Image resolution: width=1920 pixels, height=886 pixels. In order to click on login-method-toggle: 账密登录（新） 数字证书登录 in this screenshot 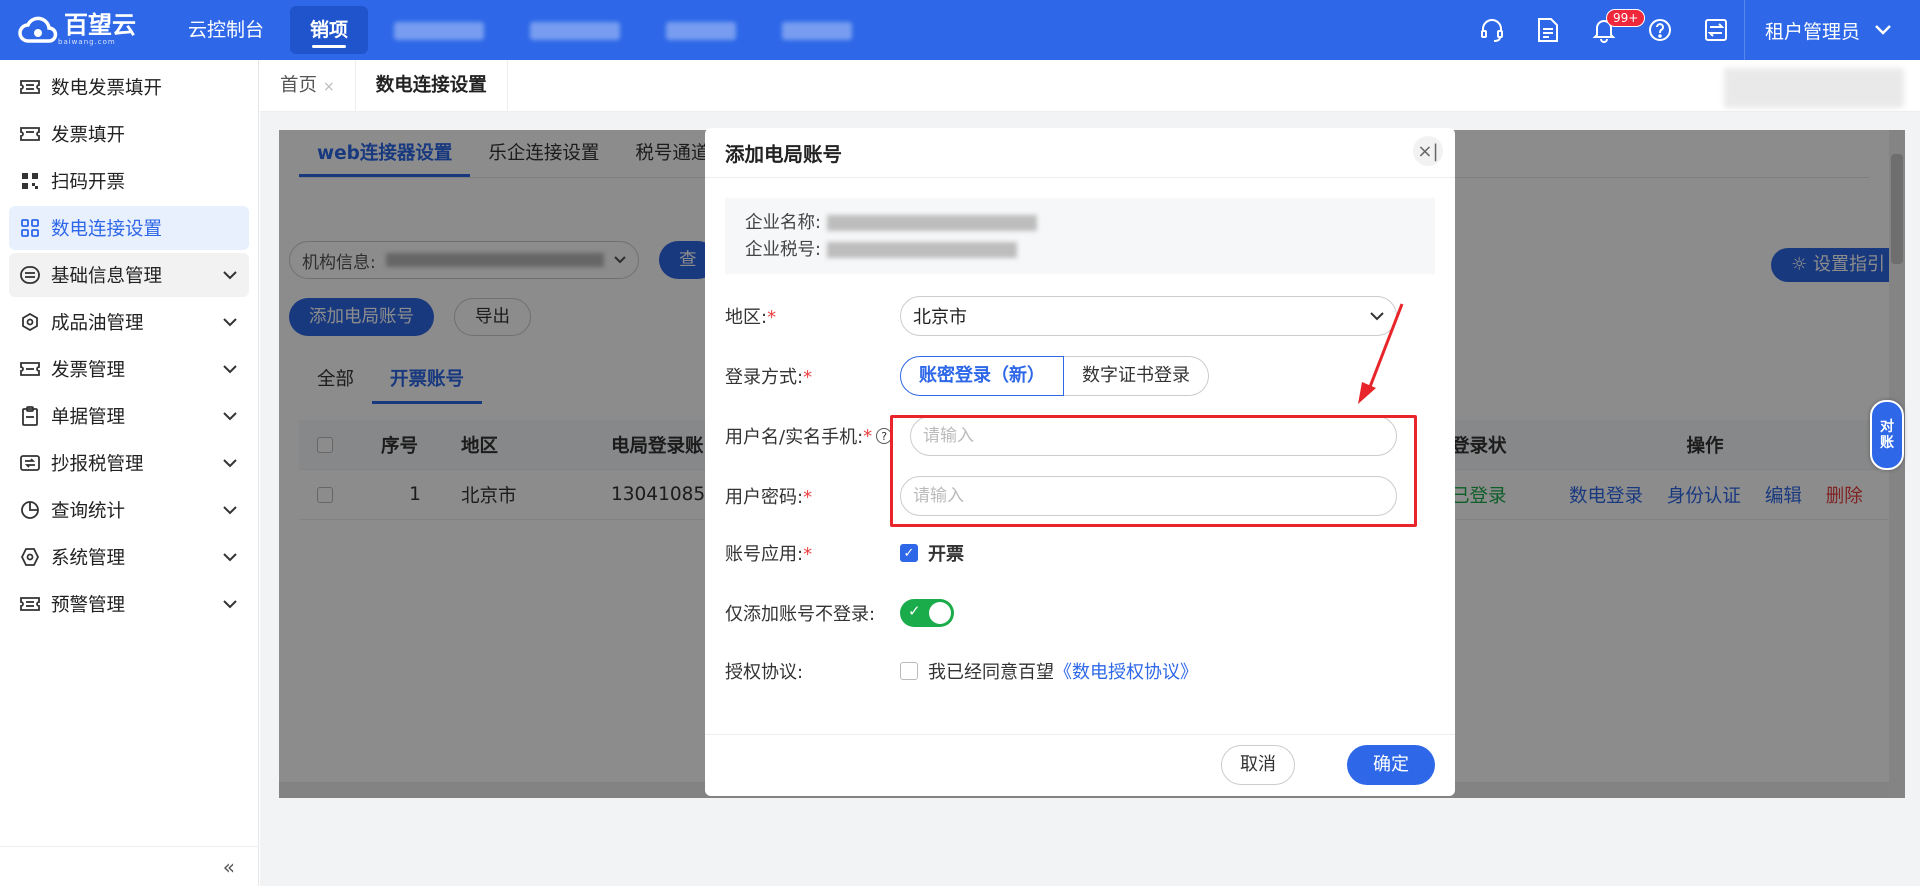, I will do `click(1054, 376)`.